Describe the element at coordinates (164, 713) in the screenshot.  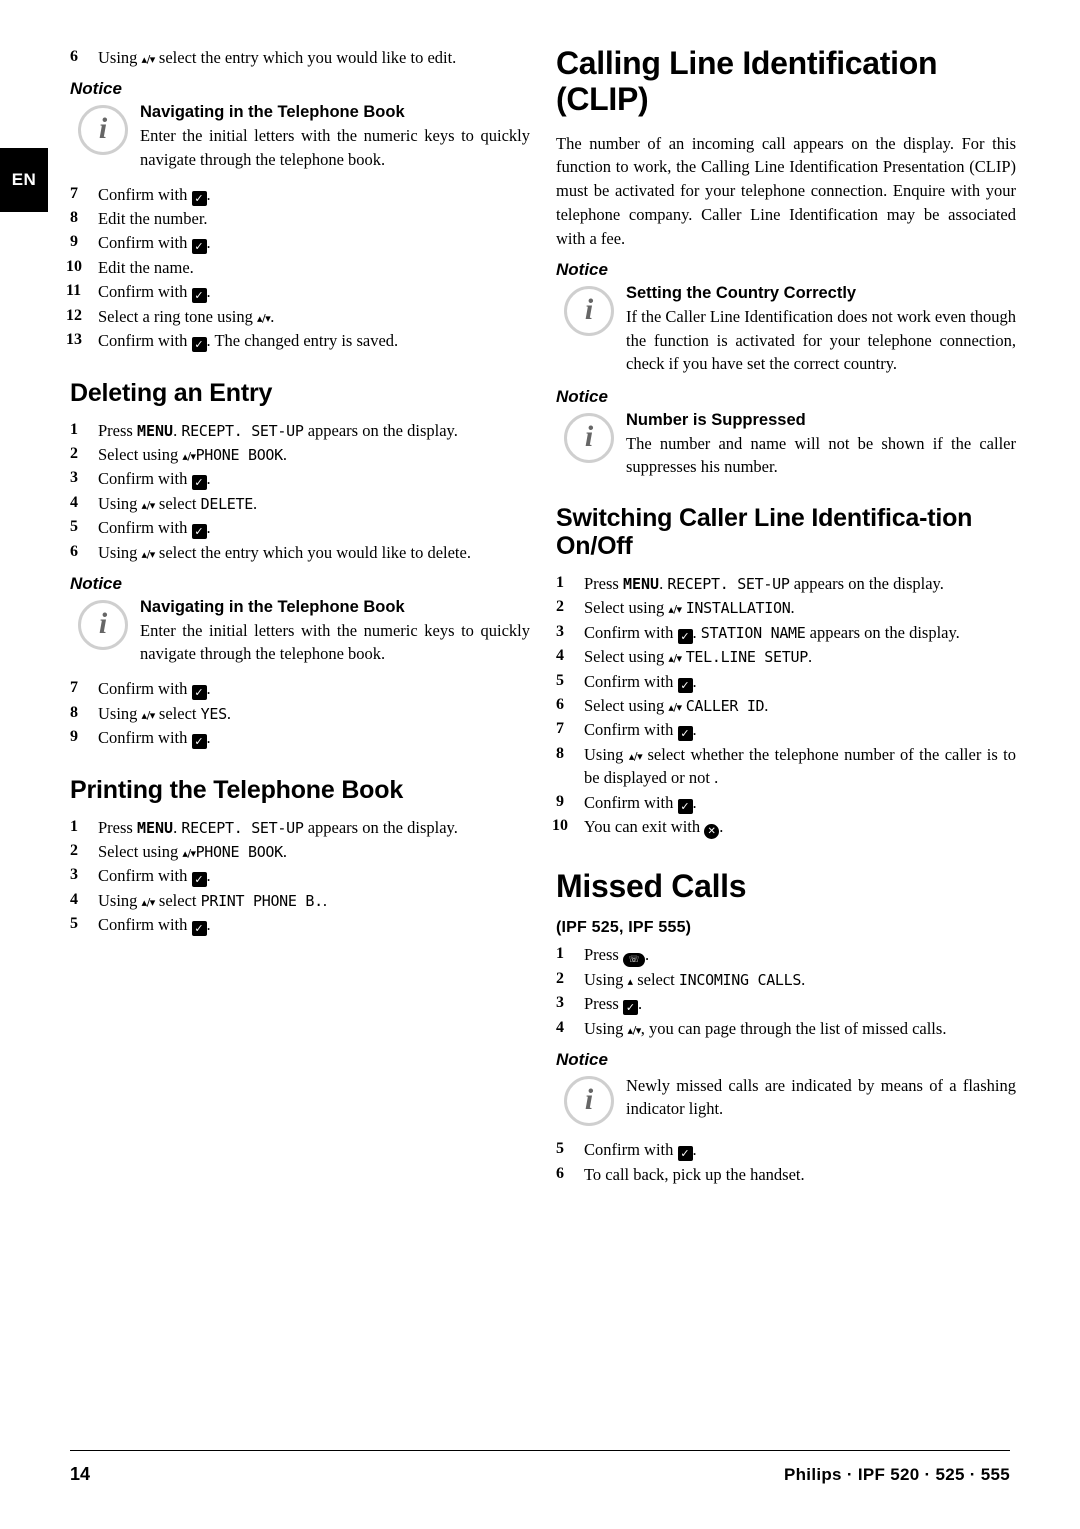
I see `step-text: Using ▴/▾ select YES.` at that location.